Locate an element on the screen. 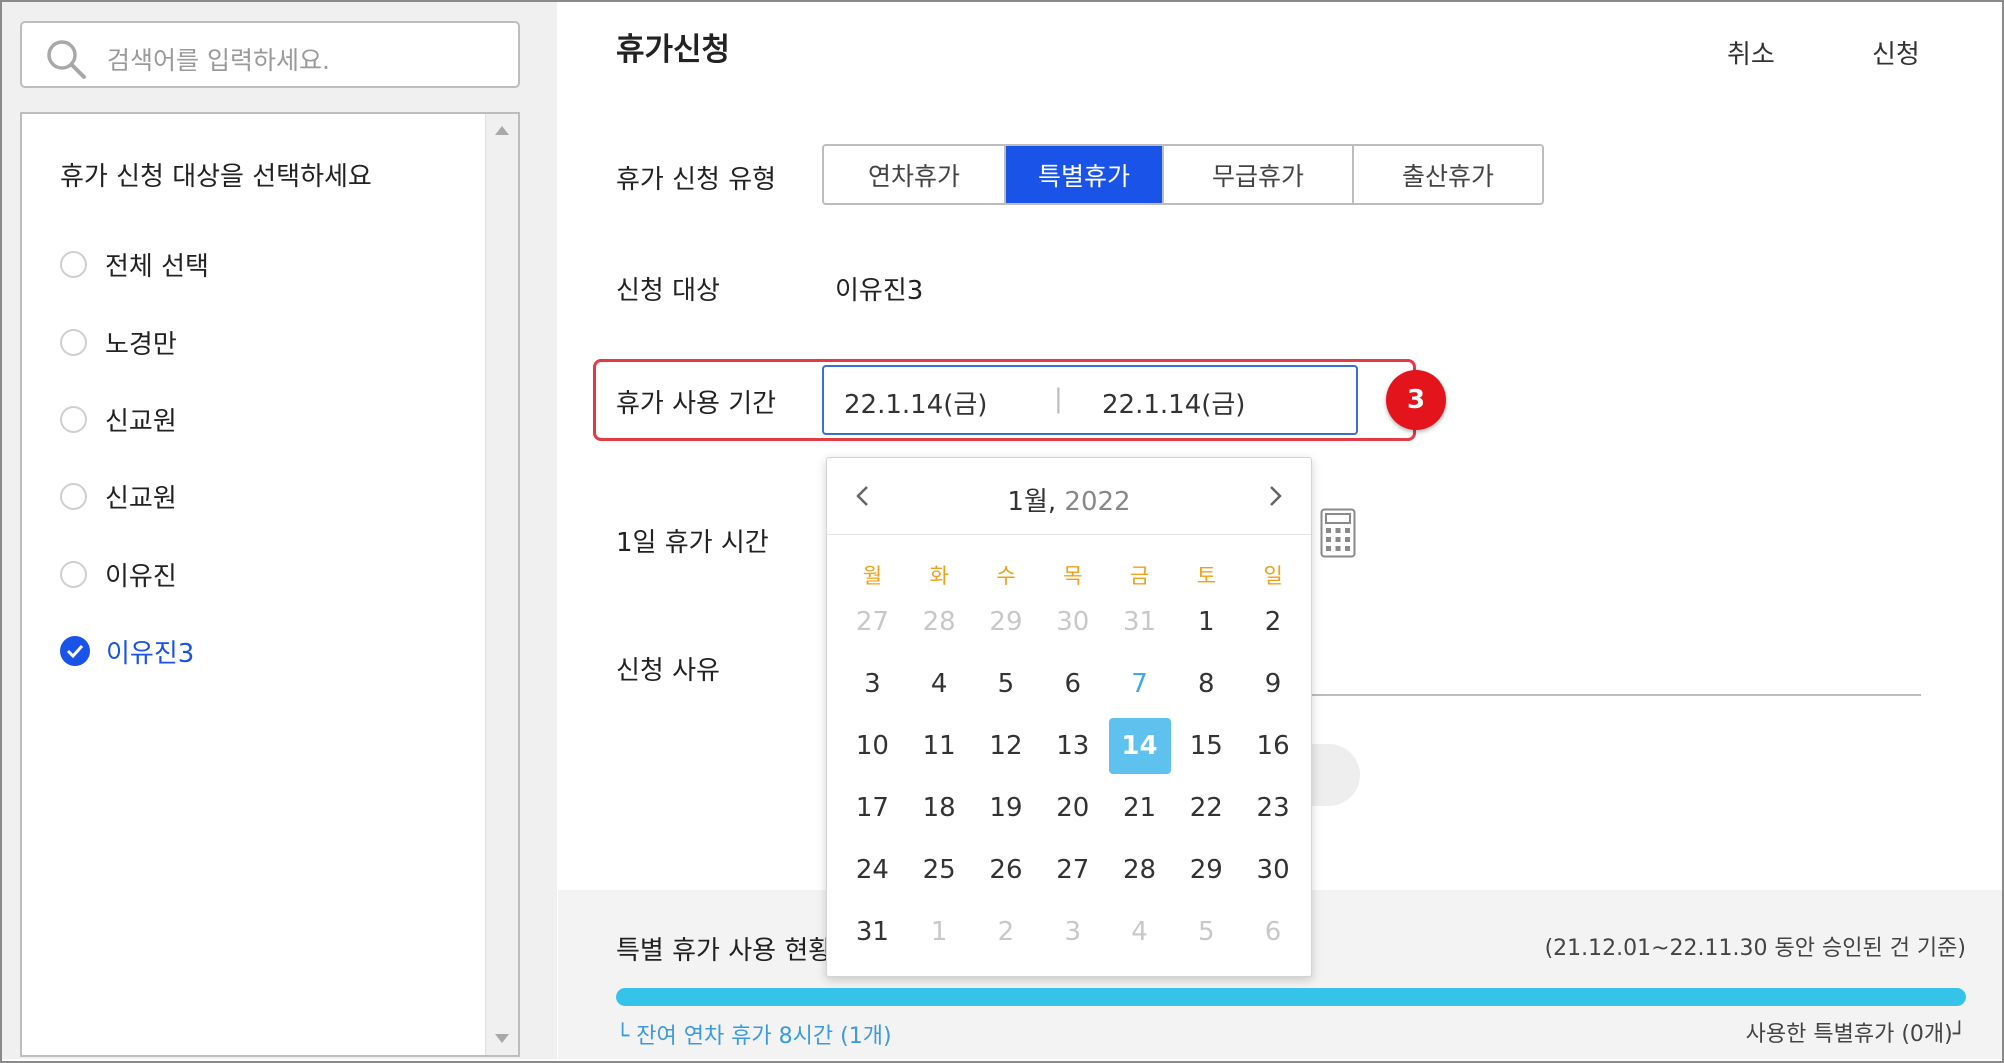  radio-label: 이유진3 is located at coordinates (150, 653).